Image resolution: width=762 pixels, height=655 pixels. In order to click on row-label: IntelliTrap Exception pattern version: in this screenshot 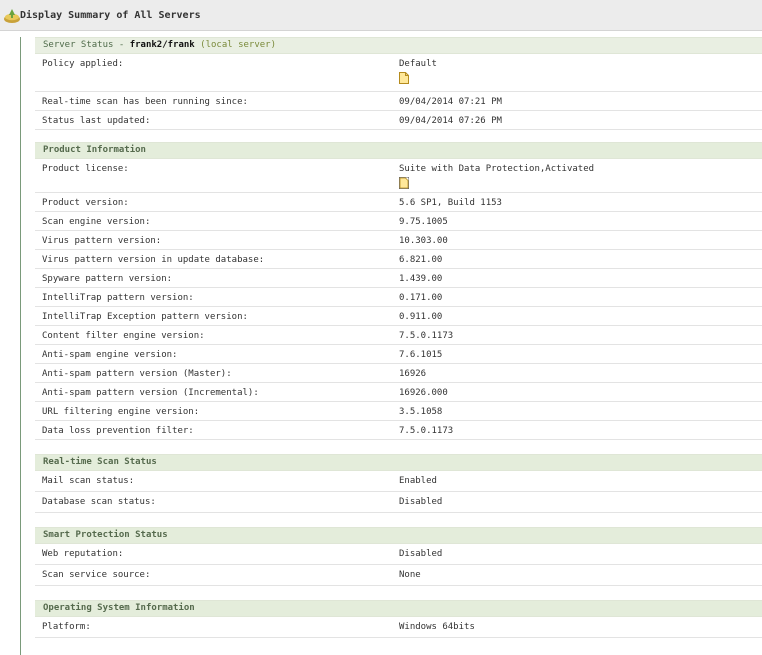, I will do `click(145, 317)`.